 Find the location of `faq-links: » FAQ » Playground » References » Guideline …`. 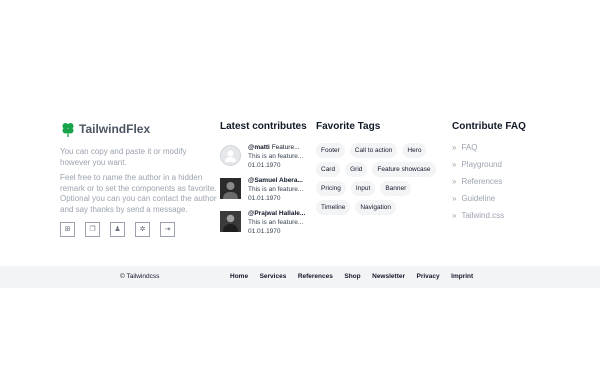

faq-links: » FAQ » Playground » References » Guideline … is located at coordinates (502, 184).